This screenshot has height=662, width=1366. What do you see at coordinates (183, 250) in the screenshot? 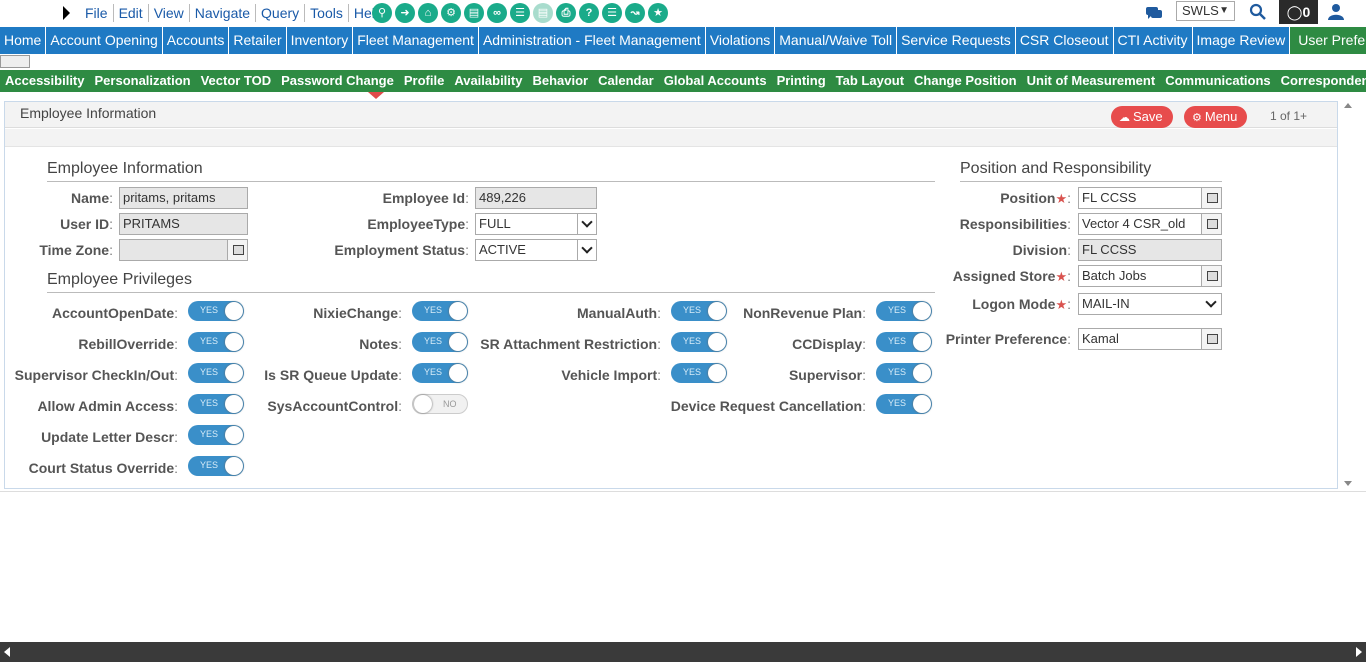
I see `timezone-field` at bounding box center [183, 250].